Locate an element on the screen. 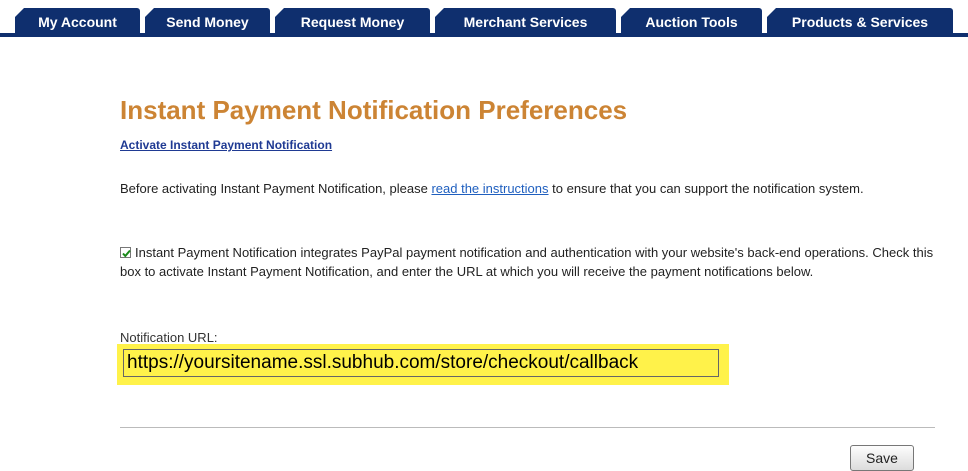 This screenshot has width=968, height=471. notification-url-input is located at coordinates (421, 363).